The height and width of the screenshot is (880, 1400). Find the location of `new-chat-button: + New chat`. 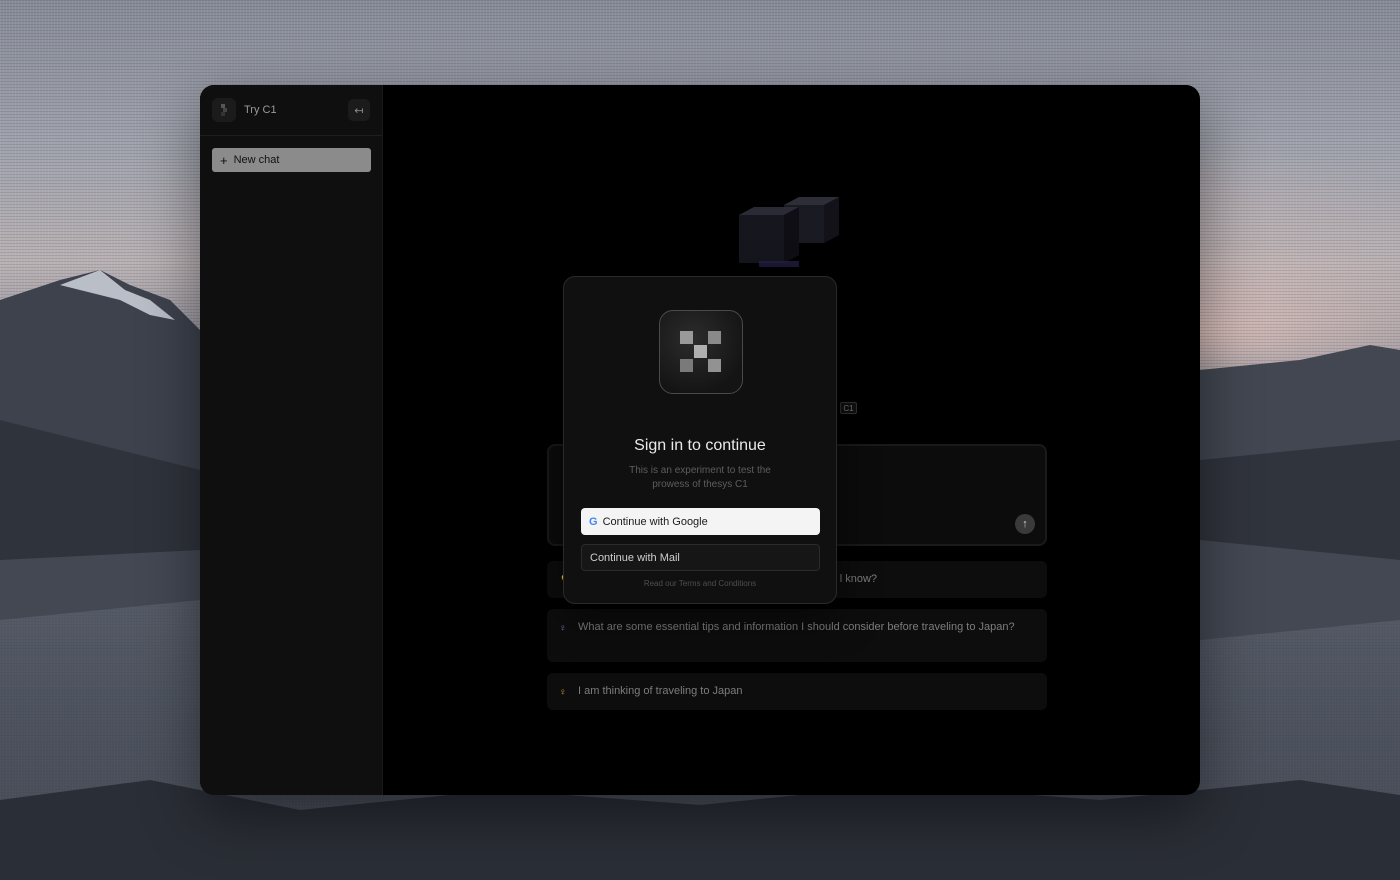

new-chat-button: + New chat is located at coordinates (291, 160).